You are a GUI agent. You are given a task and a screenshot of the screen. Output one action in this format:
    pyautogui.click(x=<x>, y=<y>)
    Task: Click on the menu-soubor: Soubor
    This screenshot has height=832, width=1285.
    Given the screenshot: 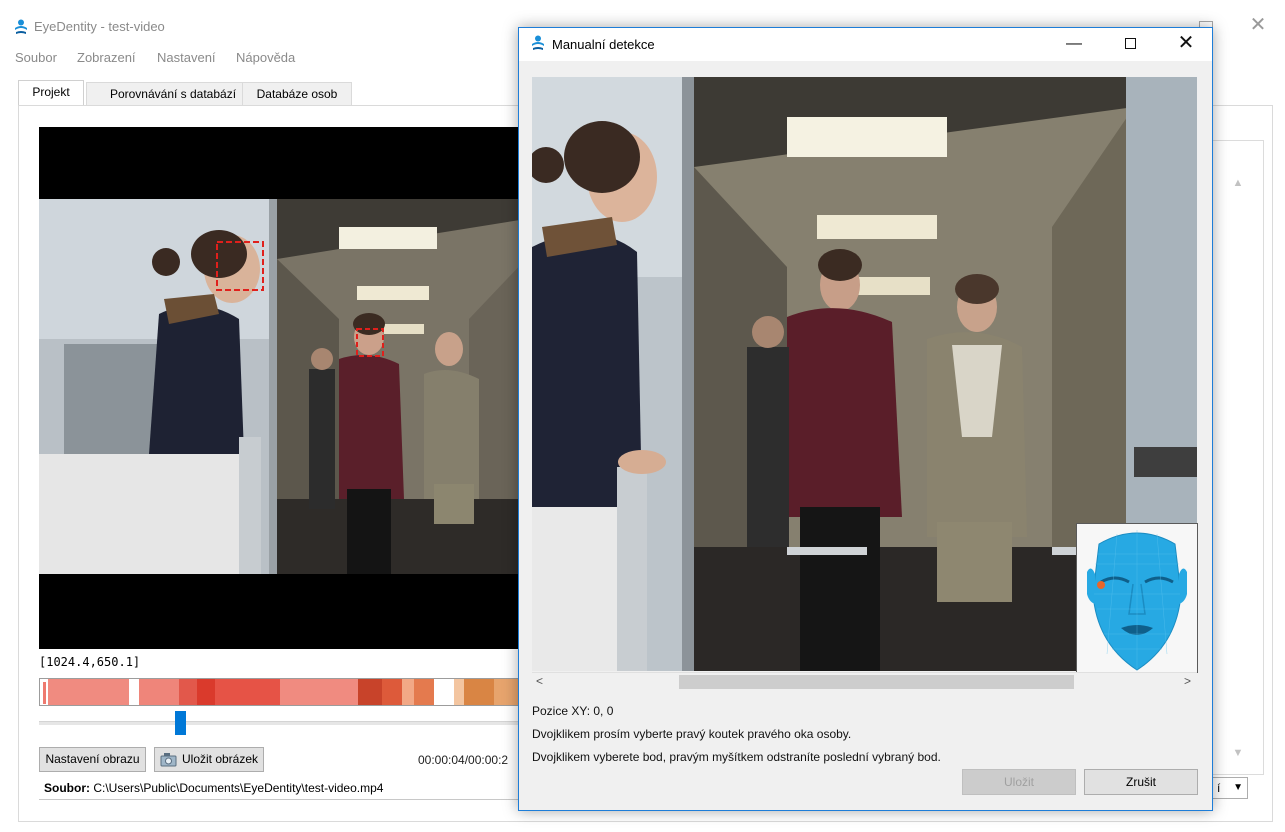 What is the action you would take?
    pyautogui.click(x=36, y=57)
    